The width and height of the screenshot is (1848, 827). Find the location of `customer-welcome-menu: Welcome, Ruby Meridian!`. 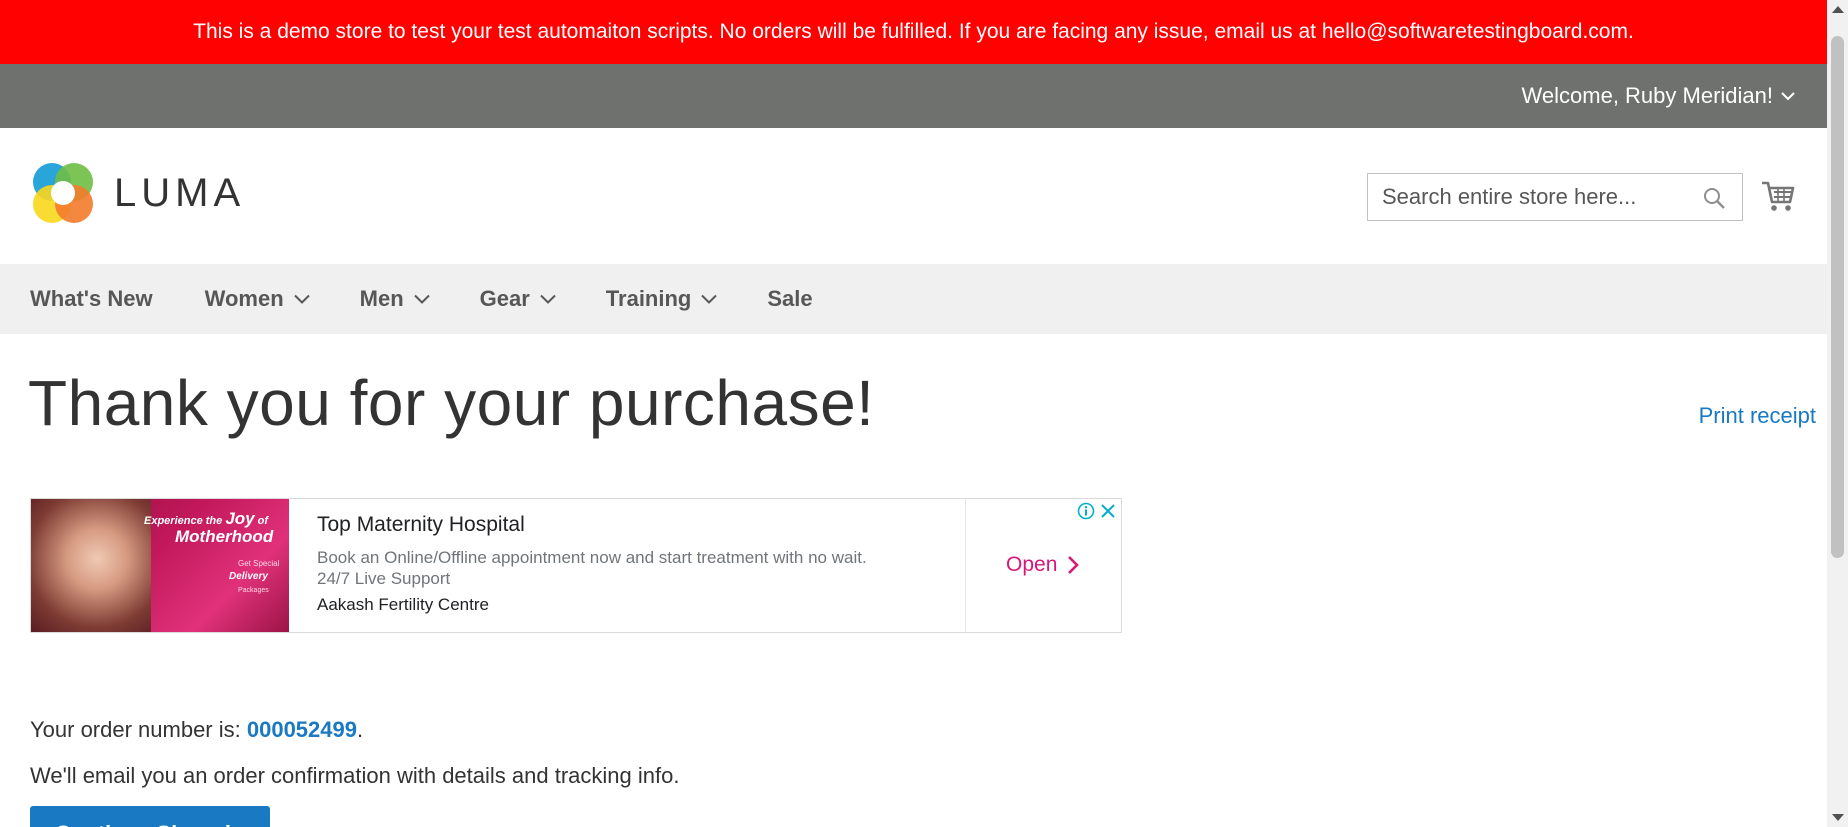

customer-welcome-menu: Welcome, Ruby Meridian! is located at coordinates (1658, 96).